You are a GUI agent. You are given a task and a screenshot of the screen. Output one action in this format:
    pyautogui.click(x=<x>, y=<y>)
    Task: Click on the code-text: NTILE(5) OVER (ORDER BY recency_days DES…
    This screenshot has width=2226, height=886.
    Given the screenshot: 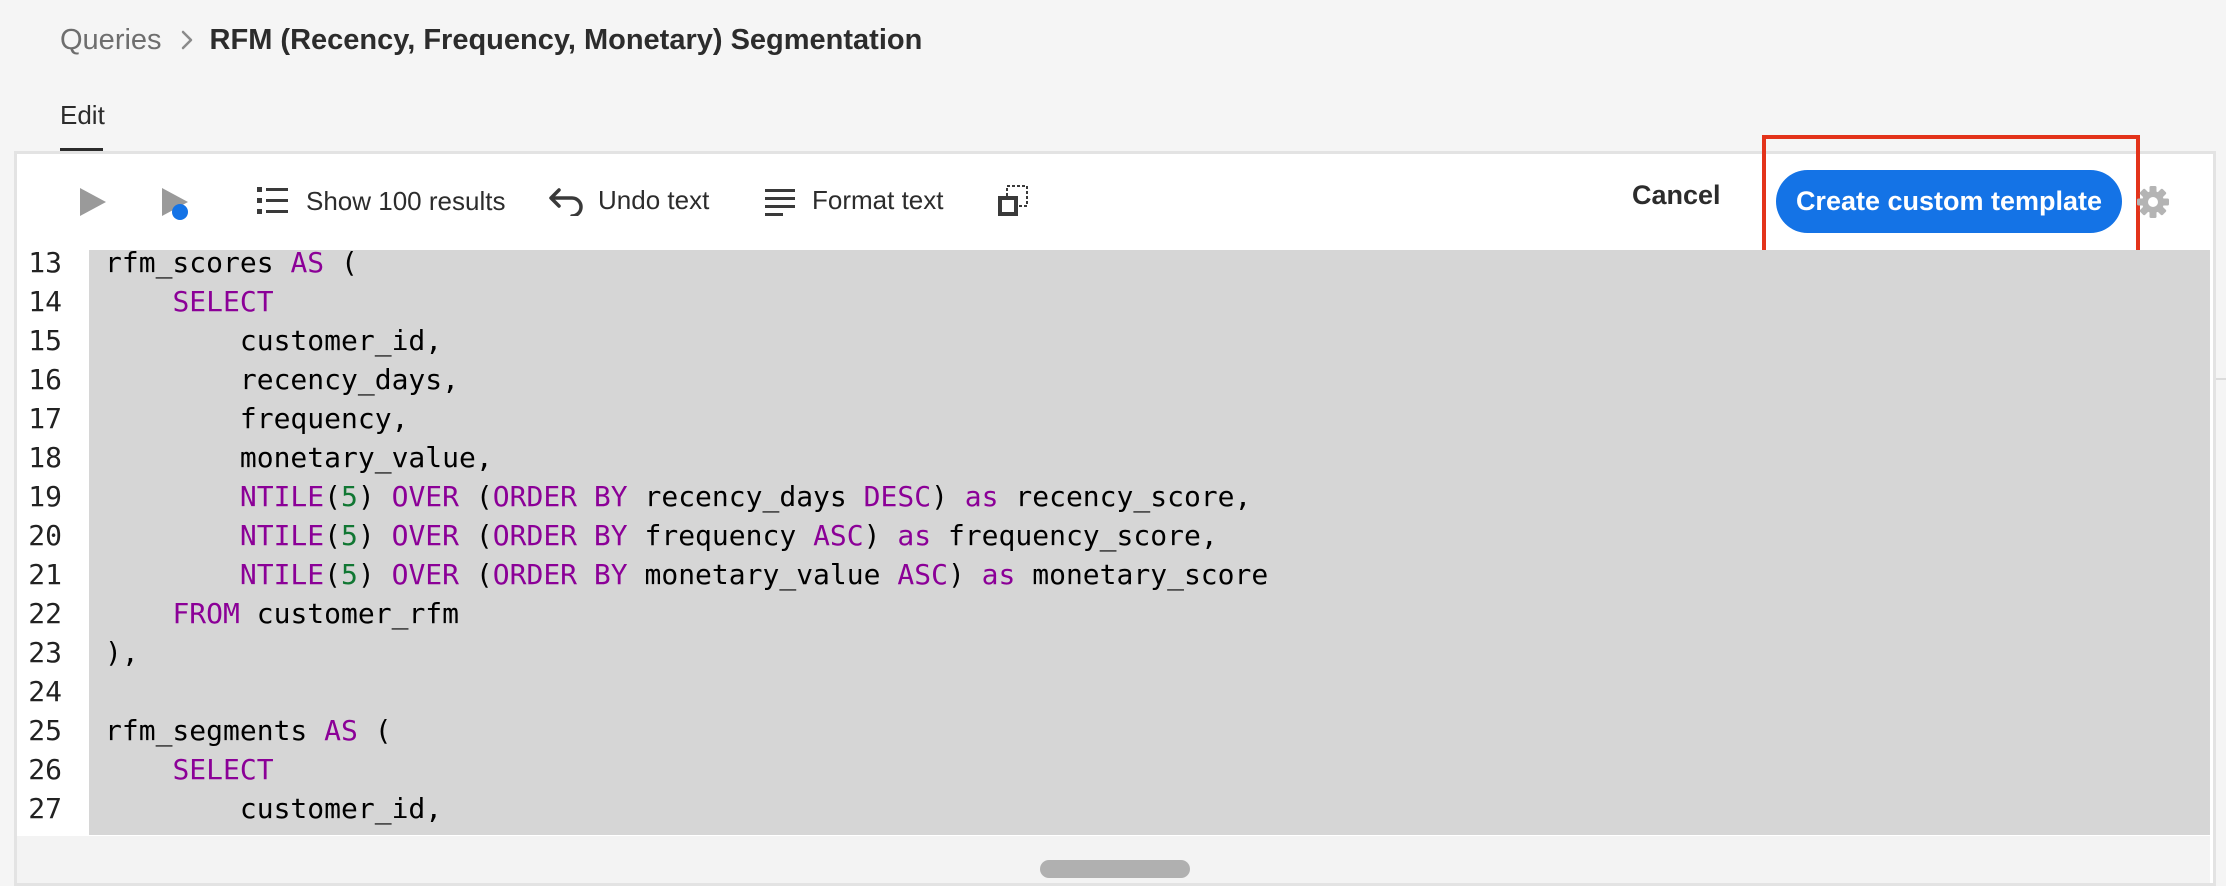 What is the action you would take?
    pyautogui.click(x=745, y=496)
    